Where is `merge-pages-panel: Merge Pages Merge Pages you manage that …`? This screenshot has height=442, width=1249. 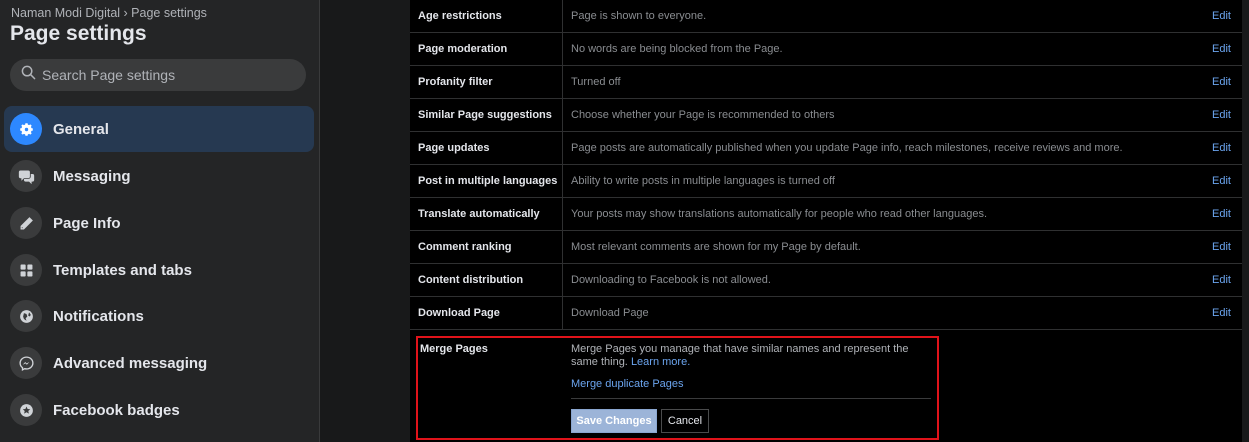
merge-pages-panel: Merge Pages Merge Pages you manage that … is located at coordinates (677, 388).